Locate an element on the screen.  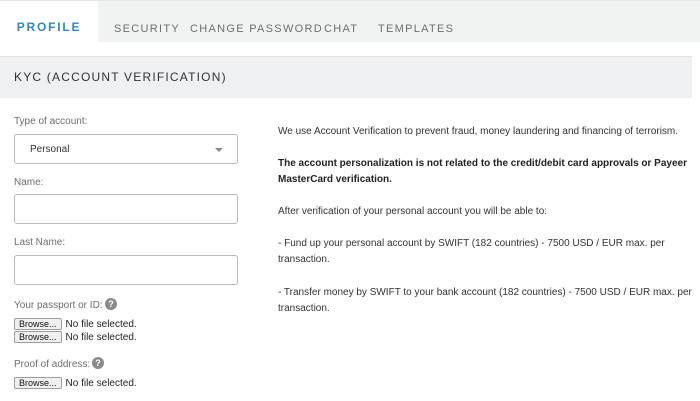
account-type-value: Personal is located at coordinates (50, 149).